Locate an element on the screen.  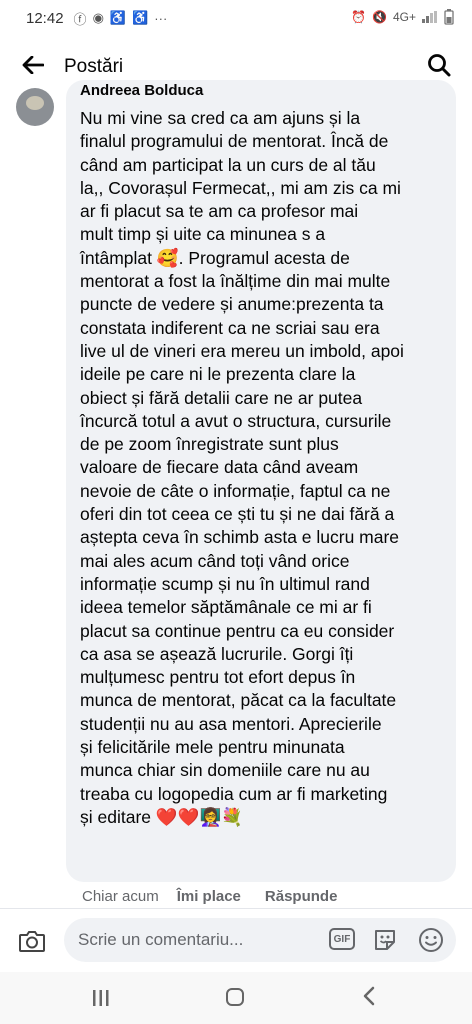
avatar is located at coordinates (35, 107).